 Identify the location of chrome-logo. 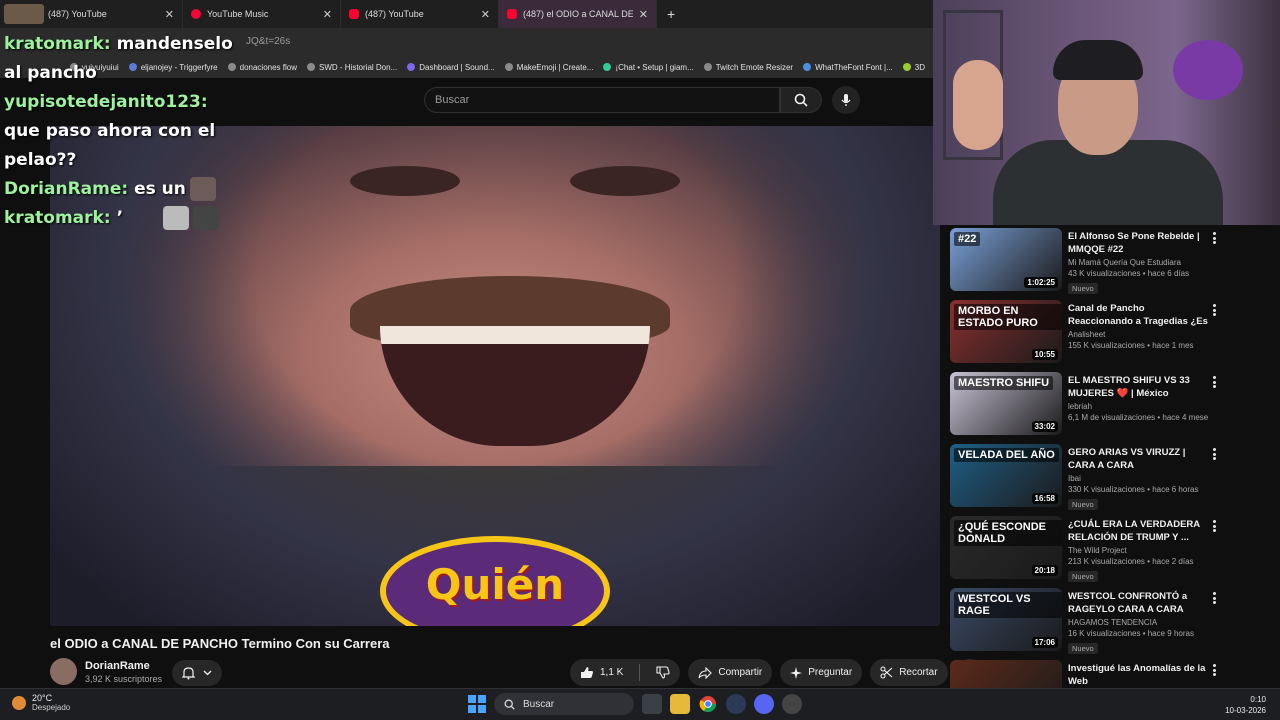
(708, 704).